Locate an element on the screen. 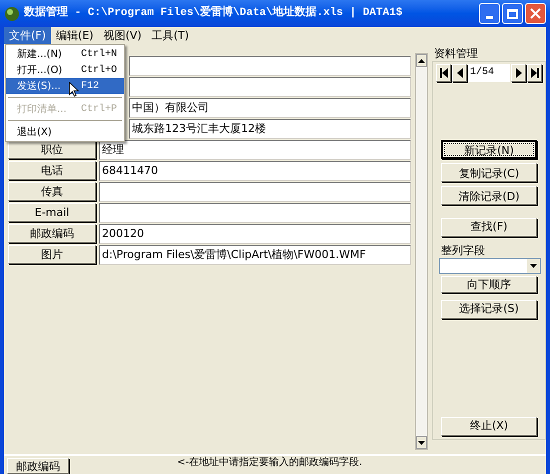 This screenshot has height=474, width=550. menu-item: 编辑(E) is located at coordinates (74, 35).